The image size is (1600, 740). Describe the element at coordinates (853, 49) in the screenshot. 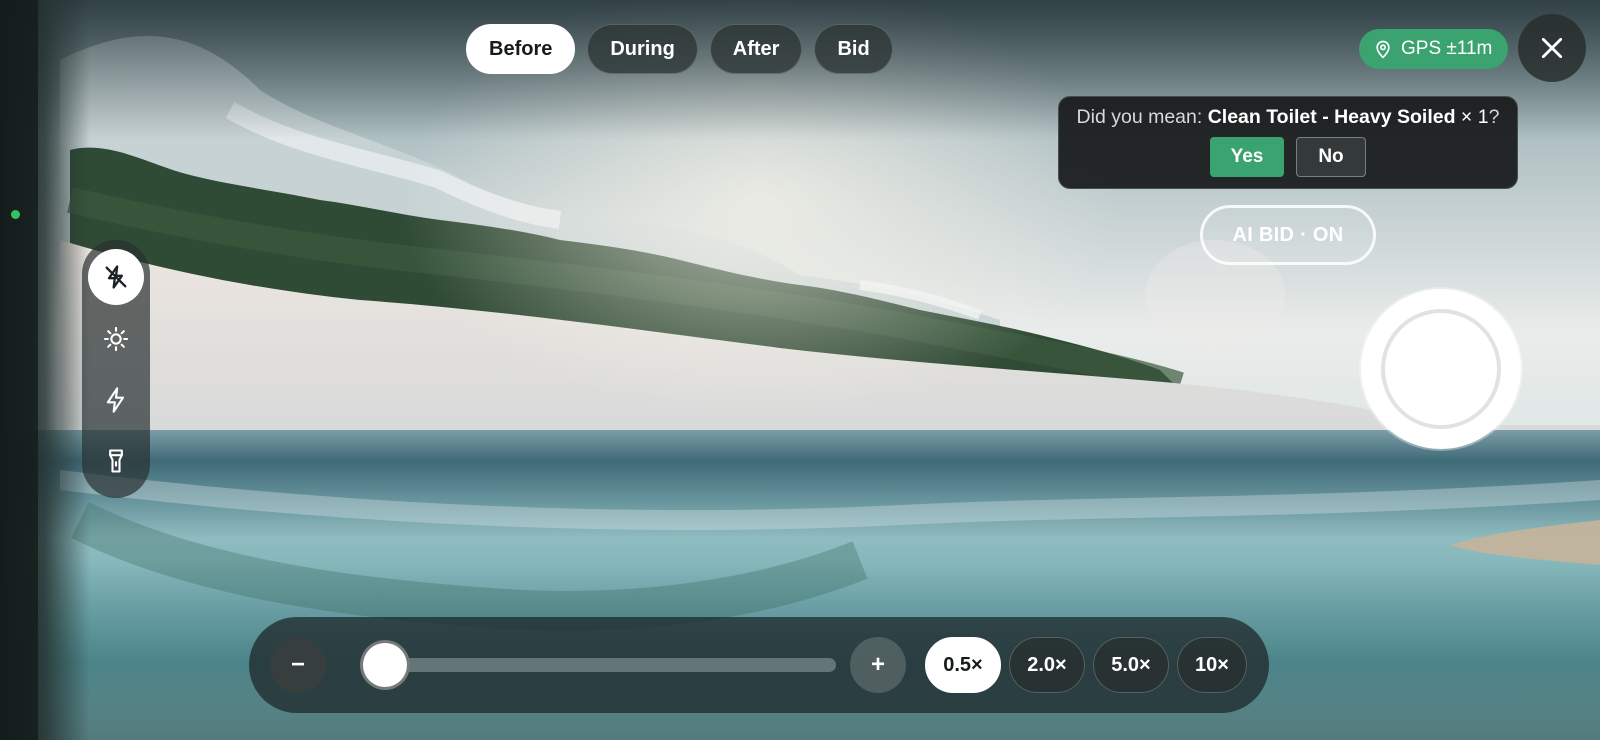

I see `tab-bid: Bid` at that location.